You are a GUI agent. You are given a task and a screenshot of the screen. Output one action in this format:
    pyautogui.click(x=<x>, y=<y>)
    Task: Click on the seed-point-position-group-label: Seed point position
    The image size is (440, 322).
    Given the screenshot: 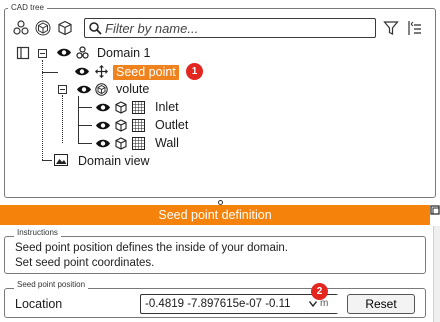 What is the action you would take?
    pyautogui.click(x=51, y=285)
    